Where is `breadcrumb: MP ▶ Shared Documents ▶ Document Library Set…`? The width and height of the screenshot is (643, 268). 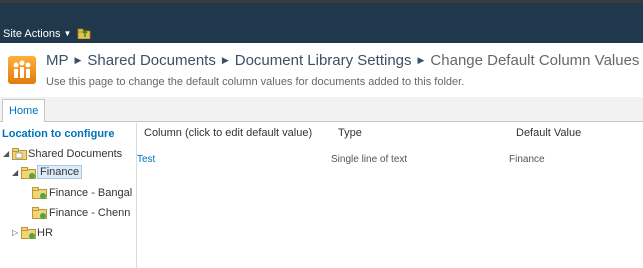
breadcrumb: MP ▶ Shared Documents ▶ Document Library Set… is located at coordinates (342, 60).